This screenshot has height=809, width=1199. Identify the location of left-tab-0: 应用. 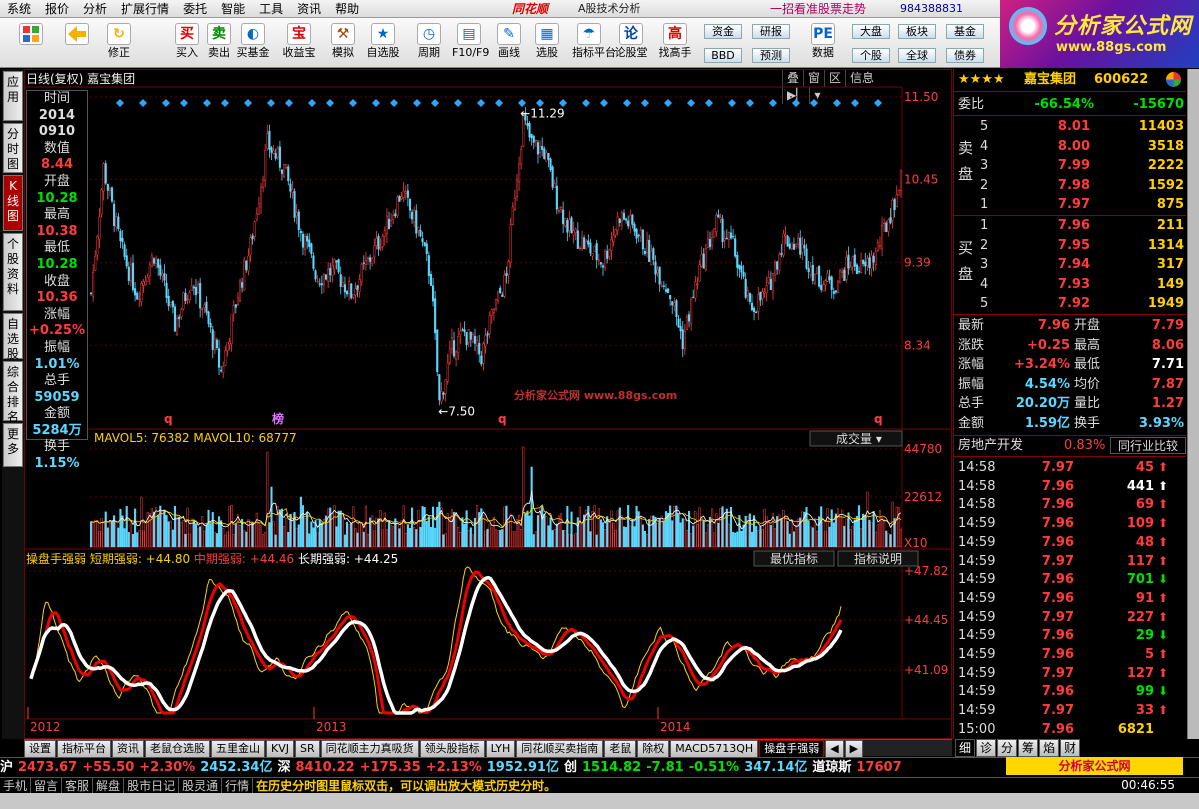
(13, 96).